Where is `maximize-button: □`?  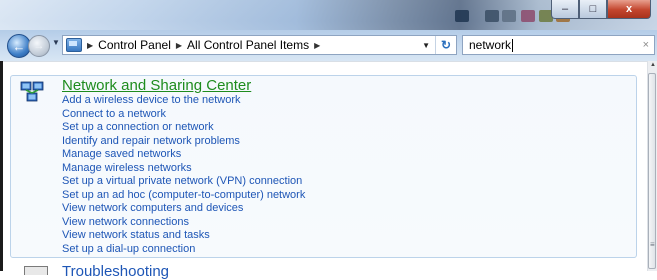
maximize-button: □ is located at coordinates (593, 9).